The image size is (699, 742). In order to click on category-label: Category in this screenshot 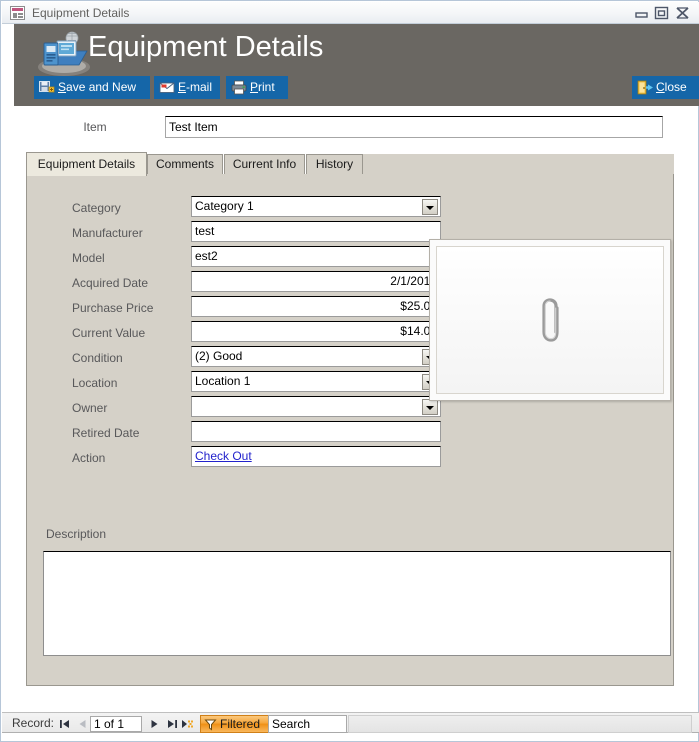, I will do `click(96, 208)`.